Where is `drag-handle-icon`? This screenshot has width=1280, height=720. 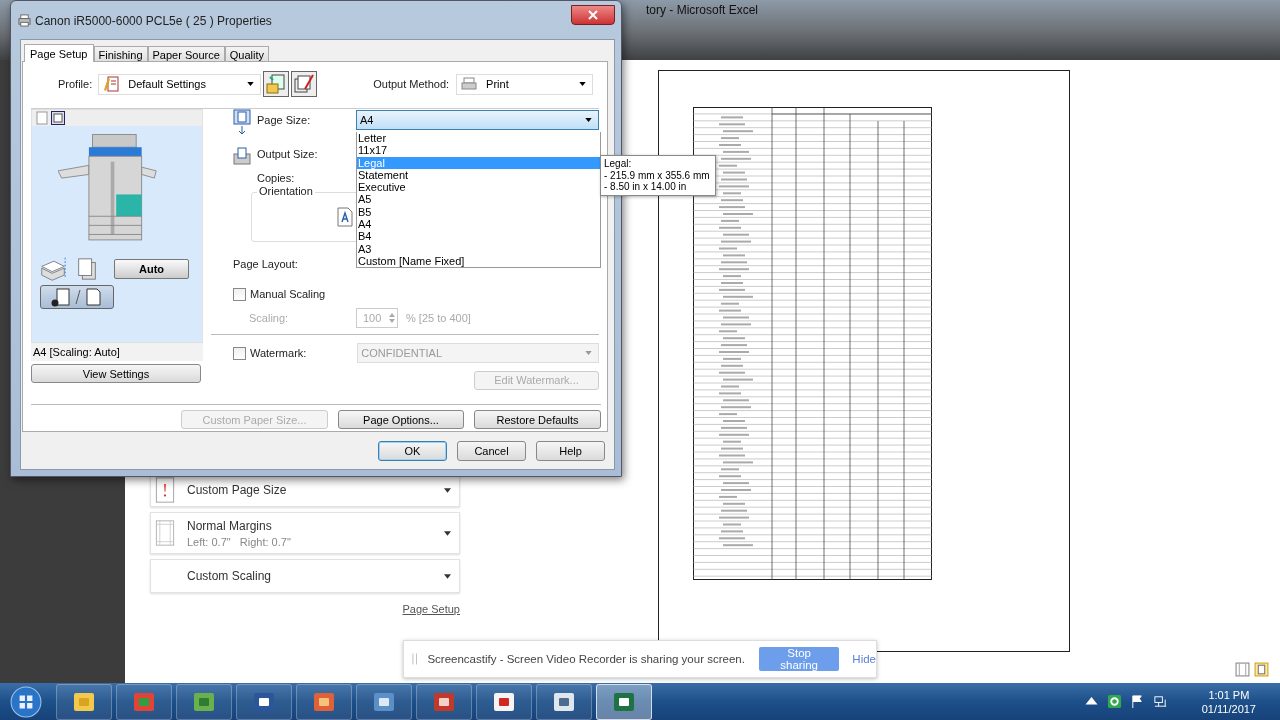
drag-handle-icon is located at coordinates (415, 659).